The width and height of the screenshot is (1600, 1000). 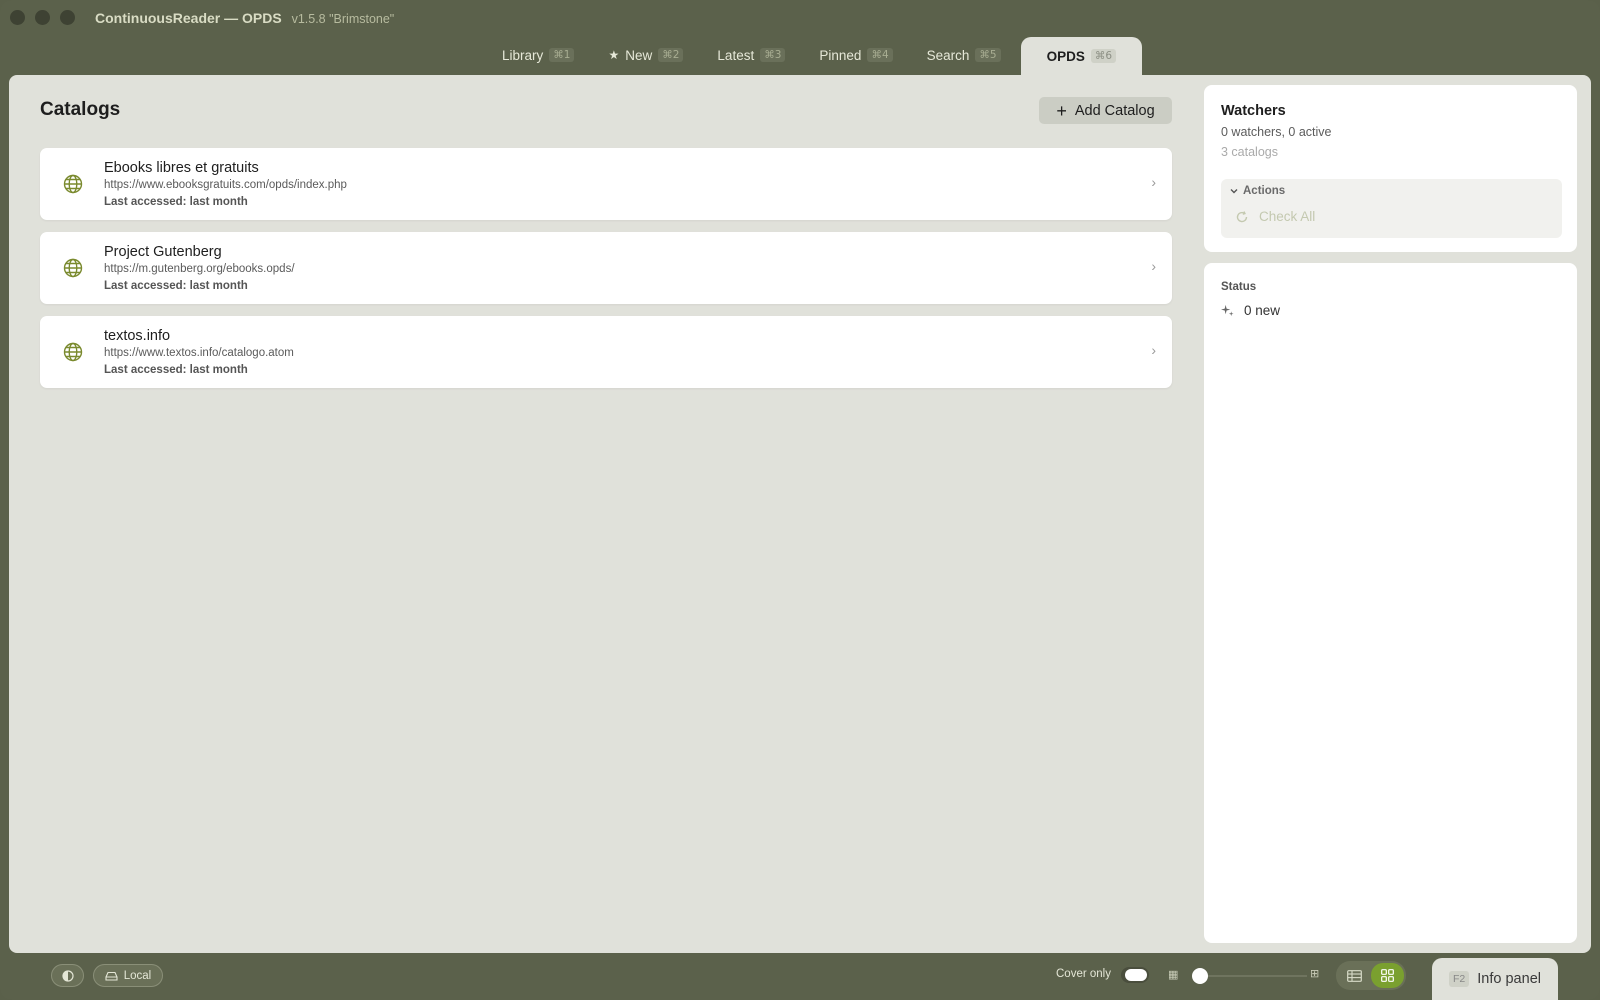 I want to click on cover-only-toggle, so click(x=1135, y=975).